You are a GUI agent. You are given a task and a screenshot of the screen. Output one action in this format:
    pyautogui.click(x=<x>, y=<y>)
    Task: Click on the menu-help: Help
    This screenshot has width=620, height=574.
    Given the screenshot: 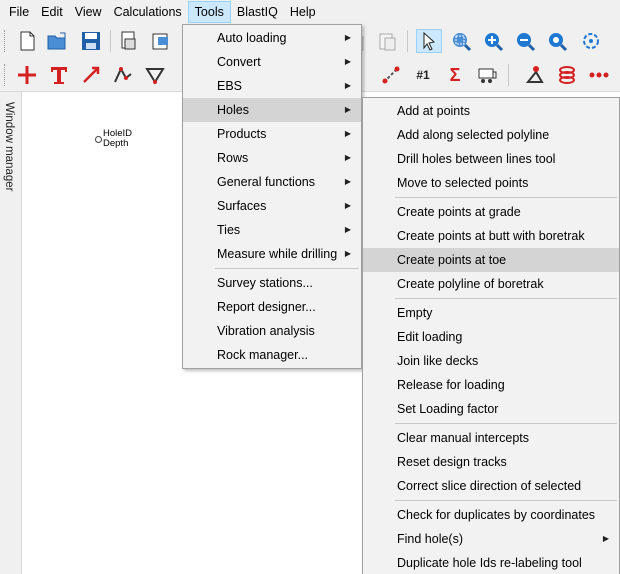 What is the action you would take?
    pyautogui.click(x=303, y=12)
    